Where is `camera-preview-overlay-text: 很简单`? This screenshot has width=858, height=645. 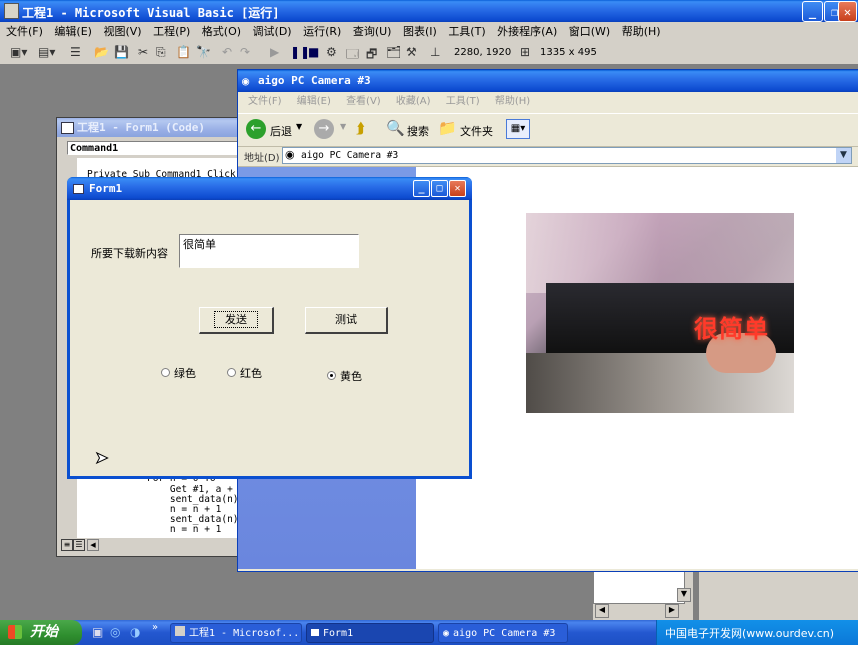
camera-preview-overlay-text: 很简单 is located at coordinates (731, 329).